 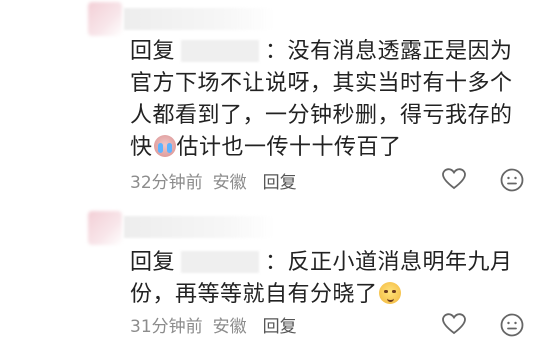 What do you see at coordinates (164, 146) in the screenshot?
I see `crying-emoji-icon` at bounding box center [164, 146].